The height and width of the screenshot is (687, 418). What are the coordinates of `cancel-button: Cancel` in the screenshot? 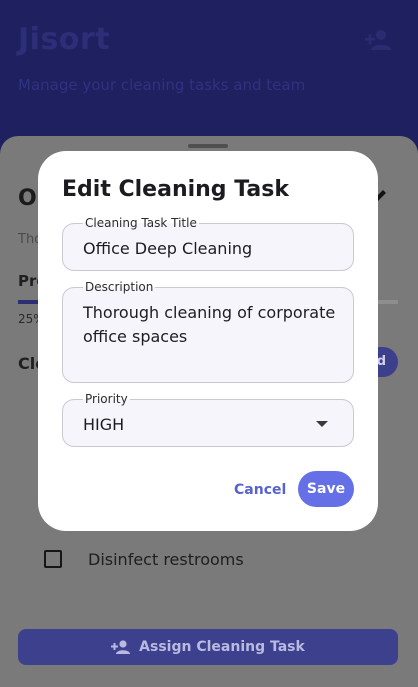 It's located at (260, 490).